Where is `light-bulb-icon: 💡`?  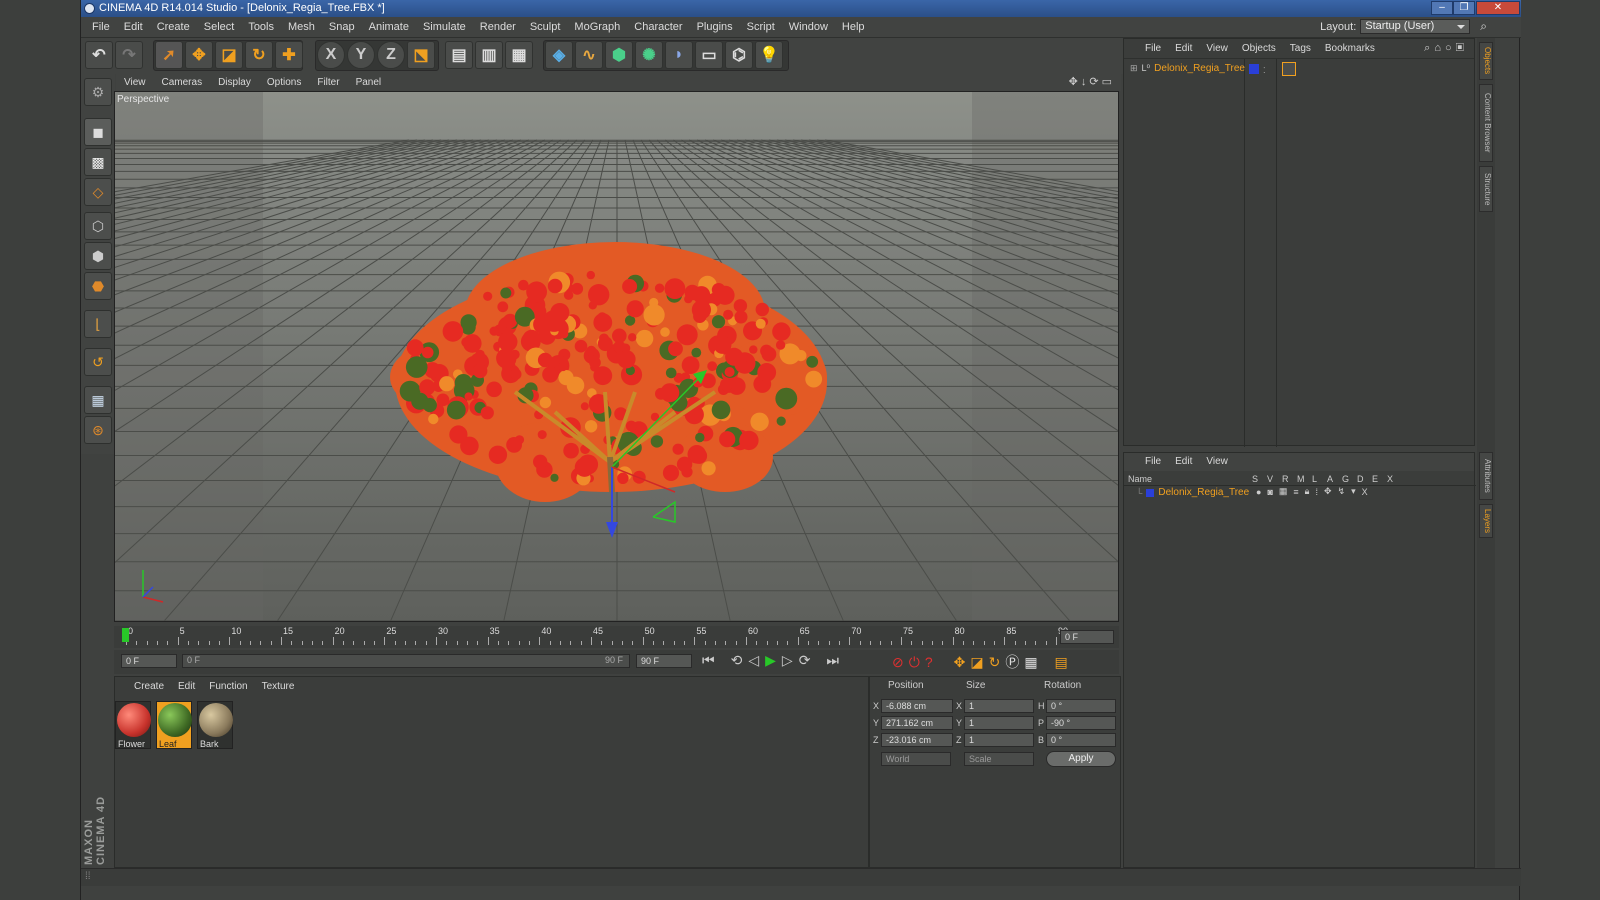
light-bulb-icon: 💡 is located at coordinates (769, 55).